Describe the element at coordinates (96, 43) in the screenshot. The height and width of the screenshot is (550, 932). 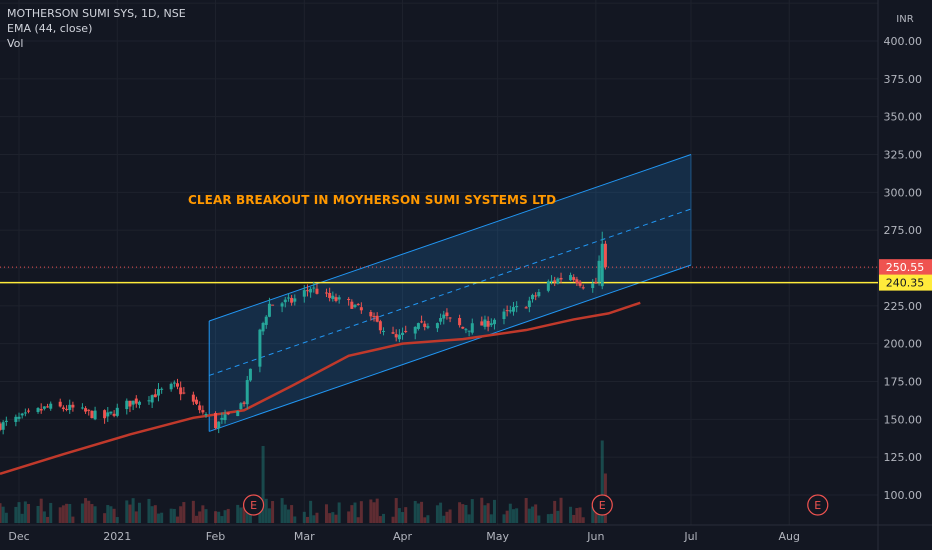
I see `volume-indicator-label: Vol` at that location.